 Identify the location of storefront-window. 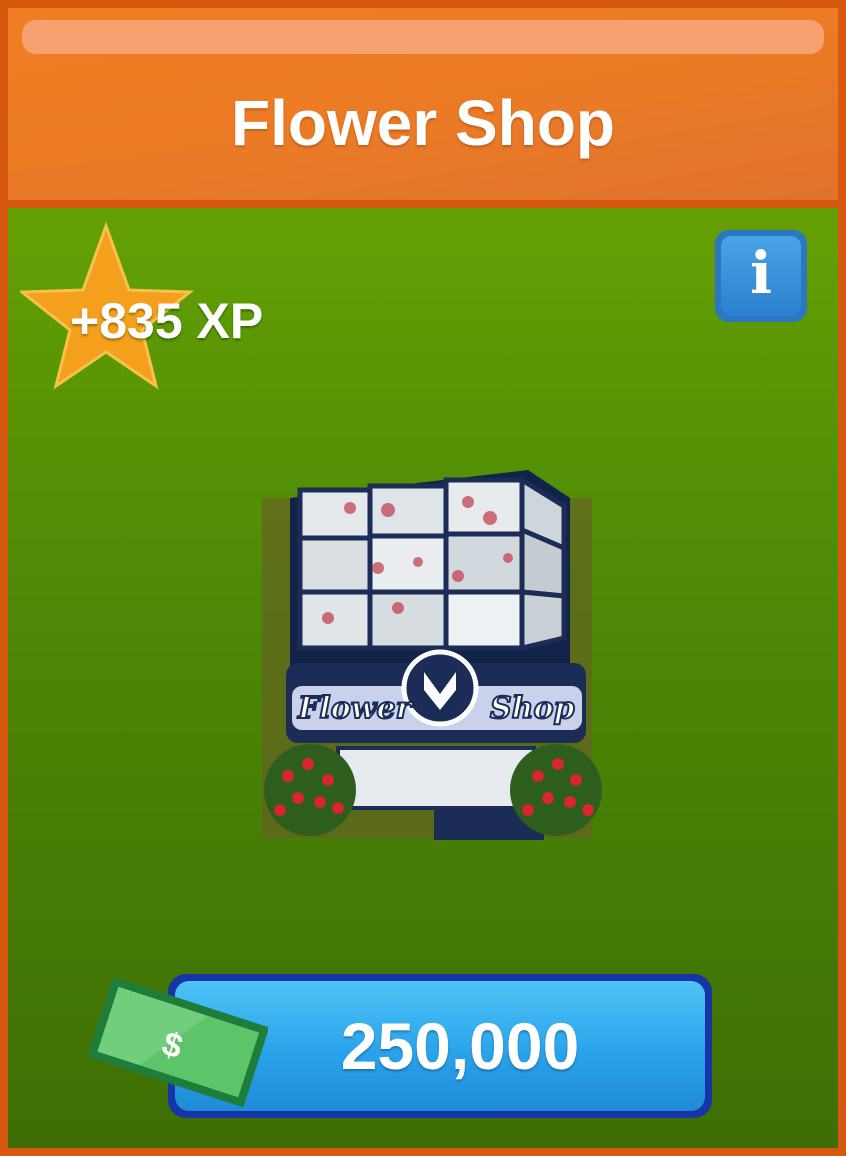
(436, 778).